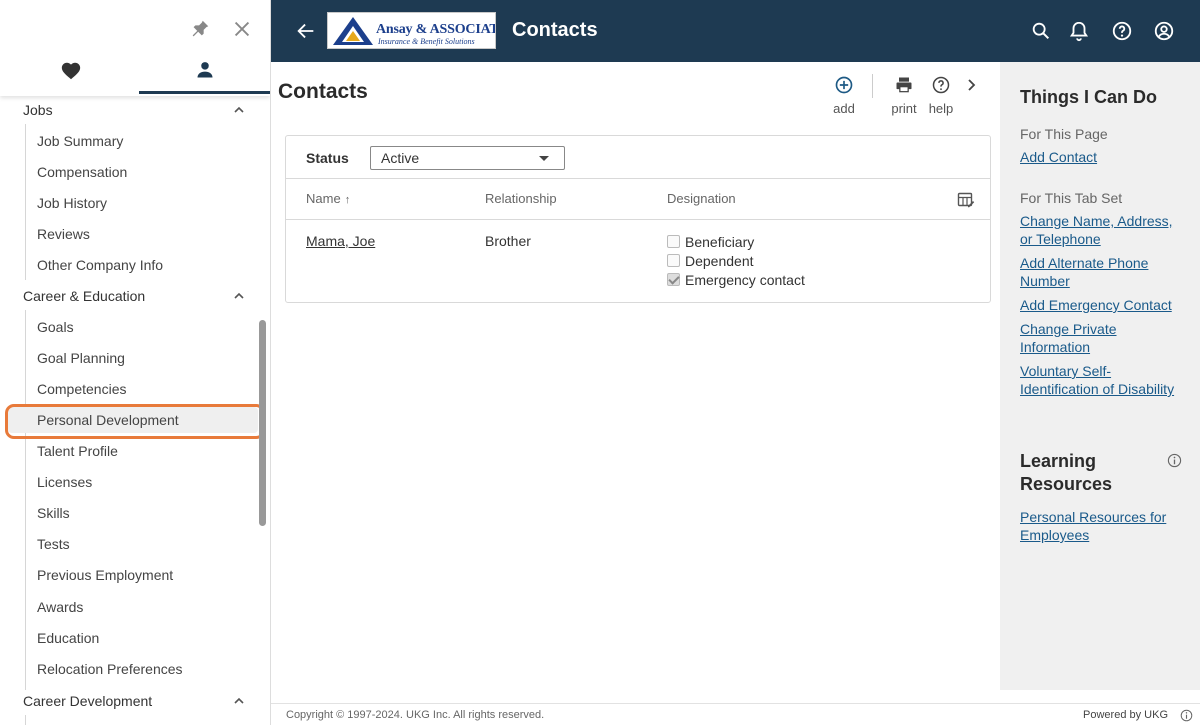 The height and width of the screenshot is (725, 1200). What do you see at coordinates (100, 265) in the screenshot?
I see `sidebar-item-label: Other Company Info` at bounding box center [100, 265].